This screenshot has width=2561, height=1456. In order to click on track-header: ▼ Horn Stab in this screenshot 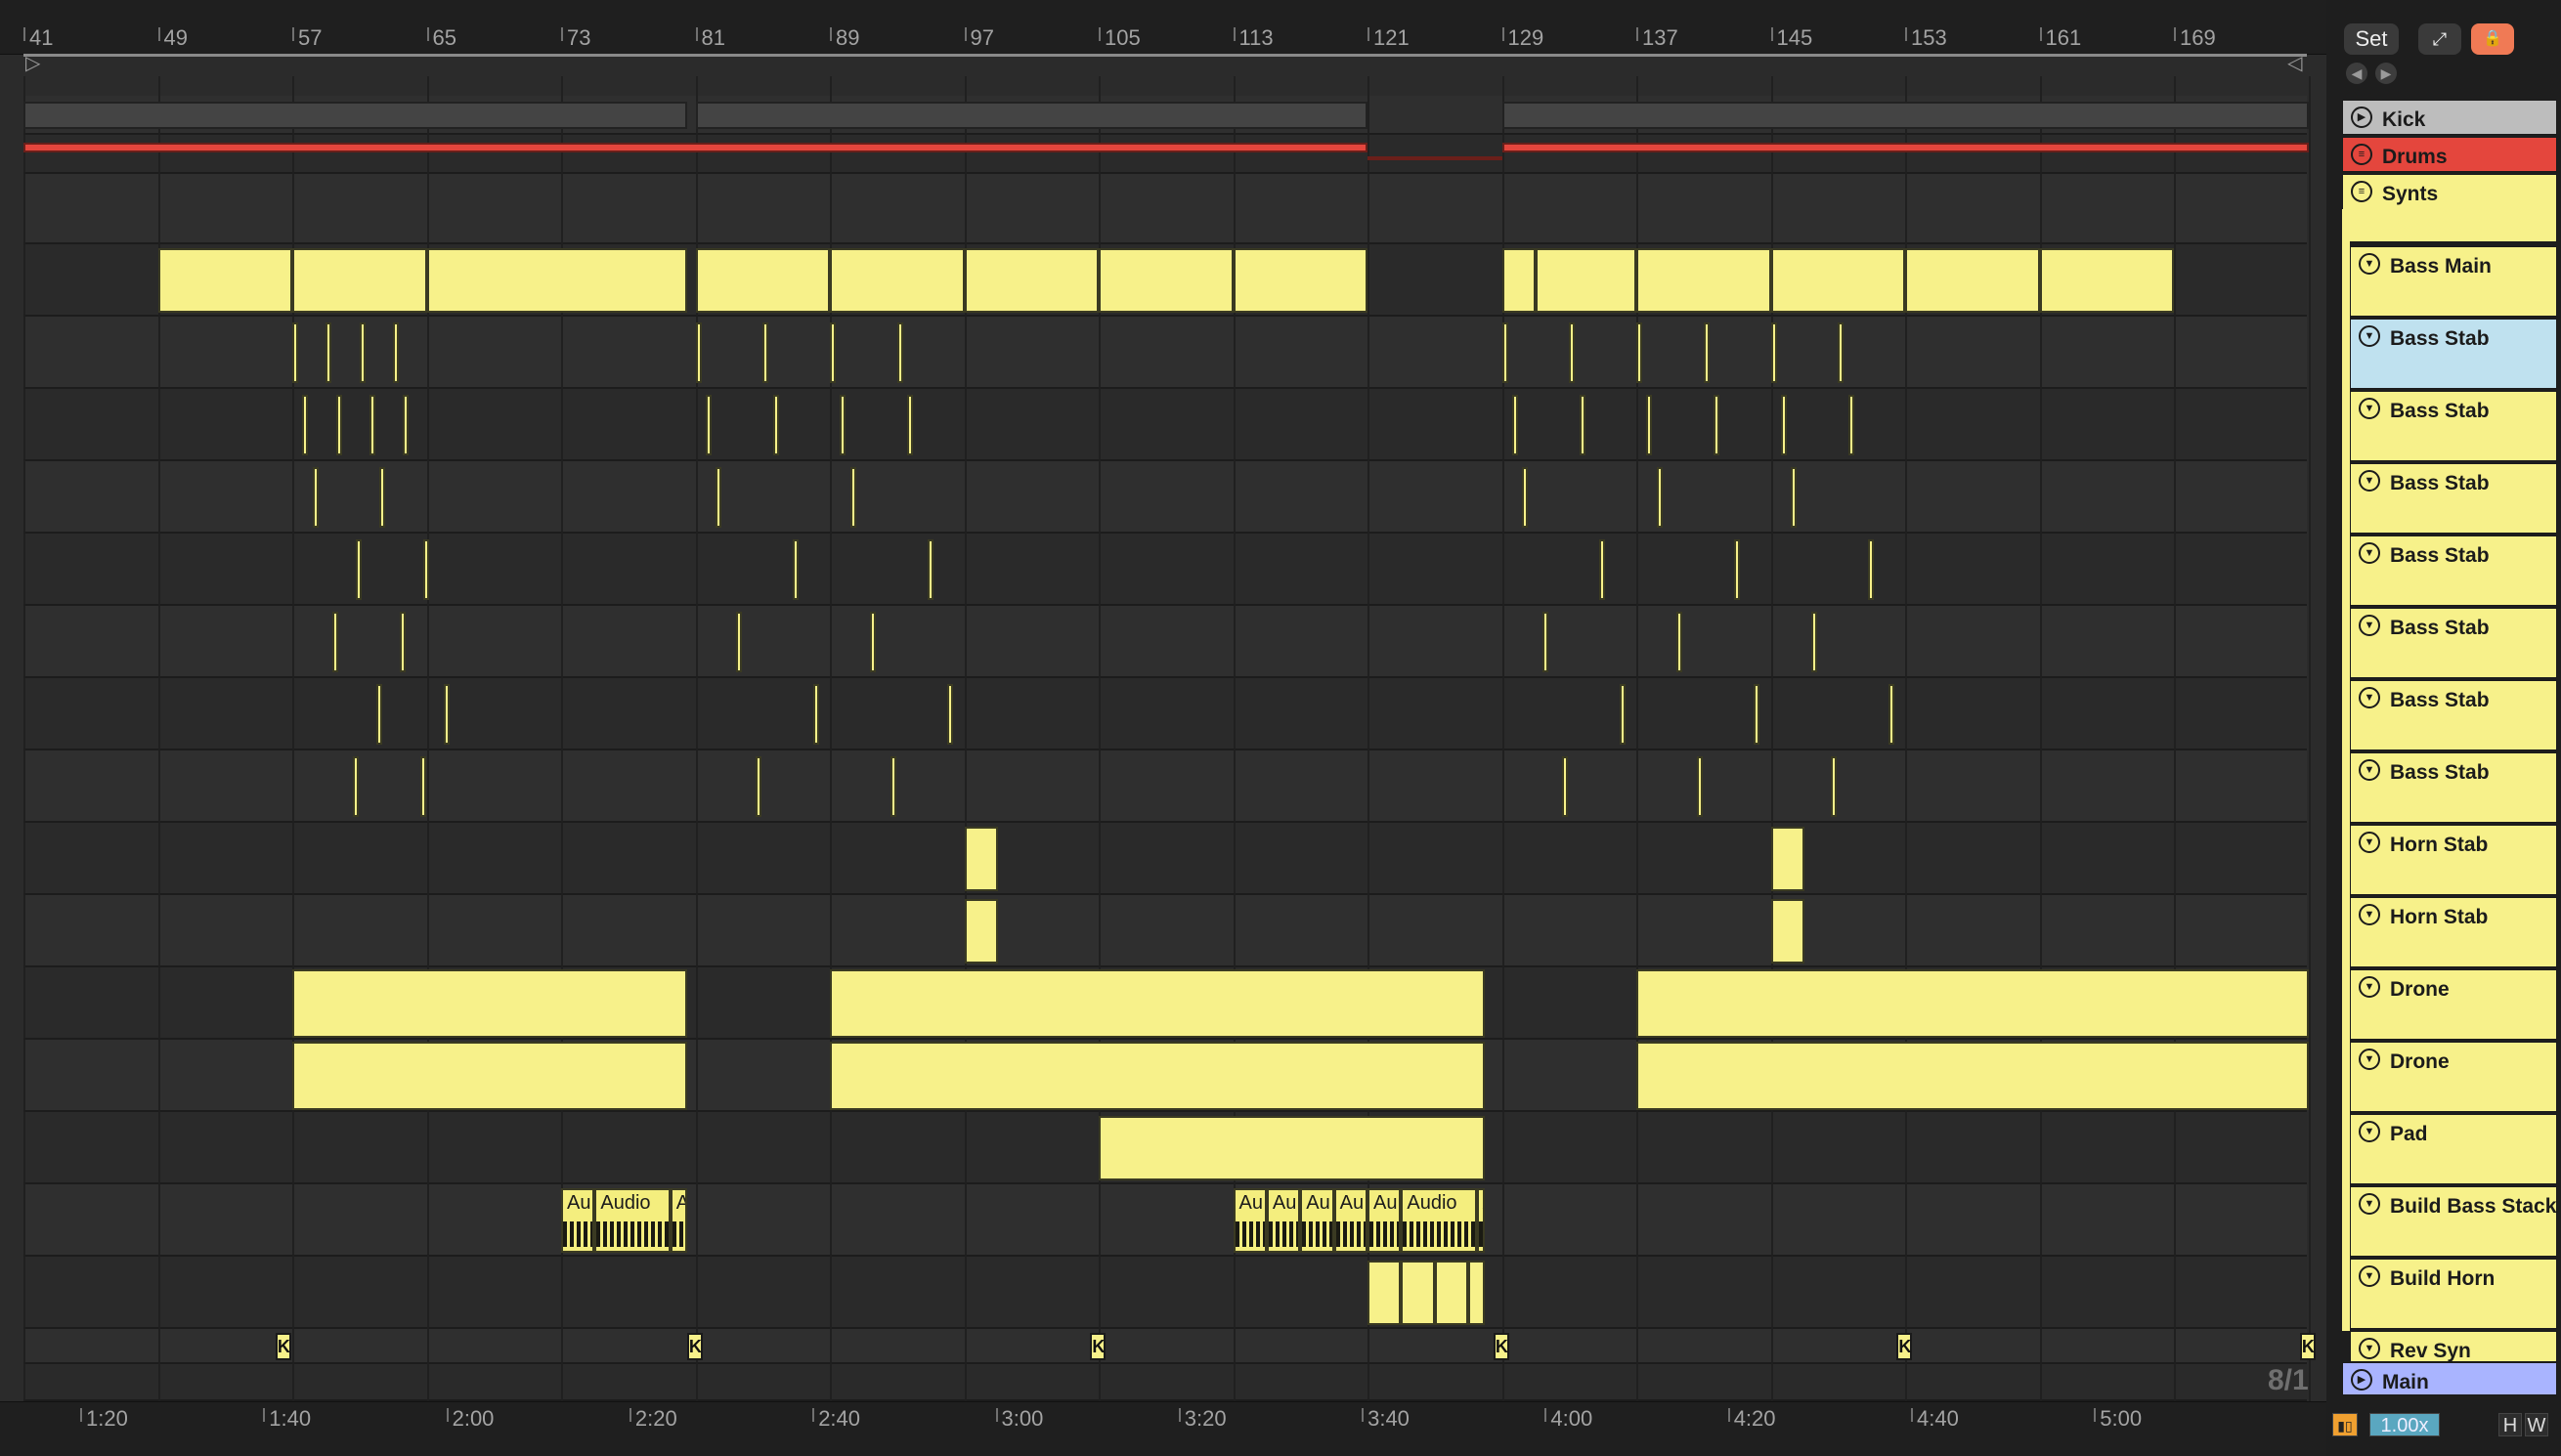, I will do `click(2453, 860)`.